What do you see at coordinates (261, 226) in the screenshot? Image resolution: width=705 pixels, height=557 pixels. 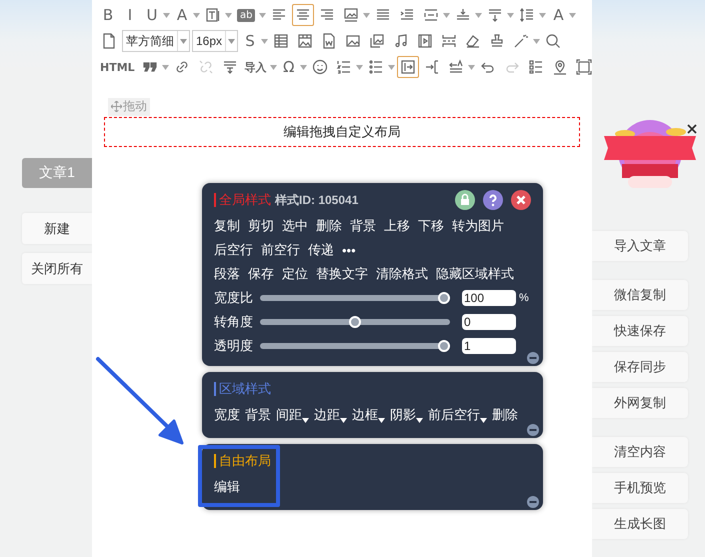 I see `panel-action: 剪切` at bounding box center [261, 226].